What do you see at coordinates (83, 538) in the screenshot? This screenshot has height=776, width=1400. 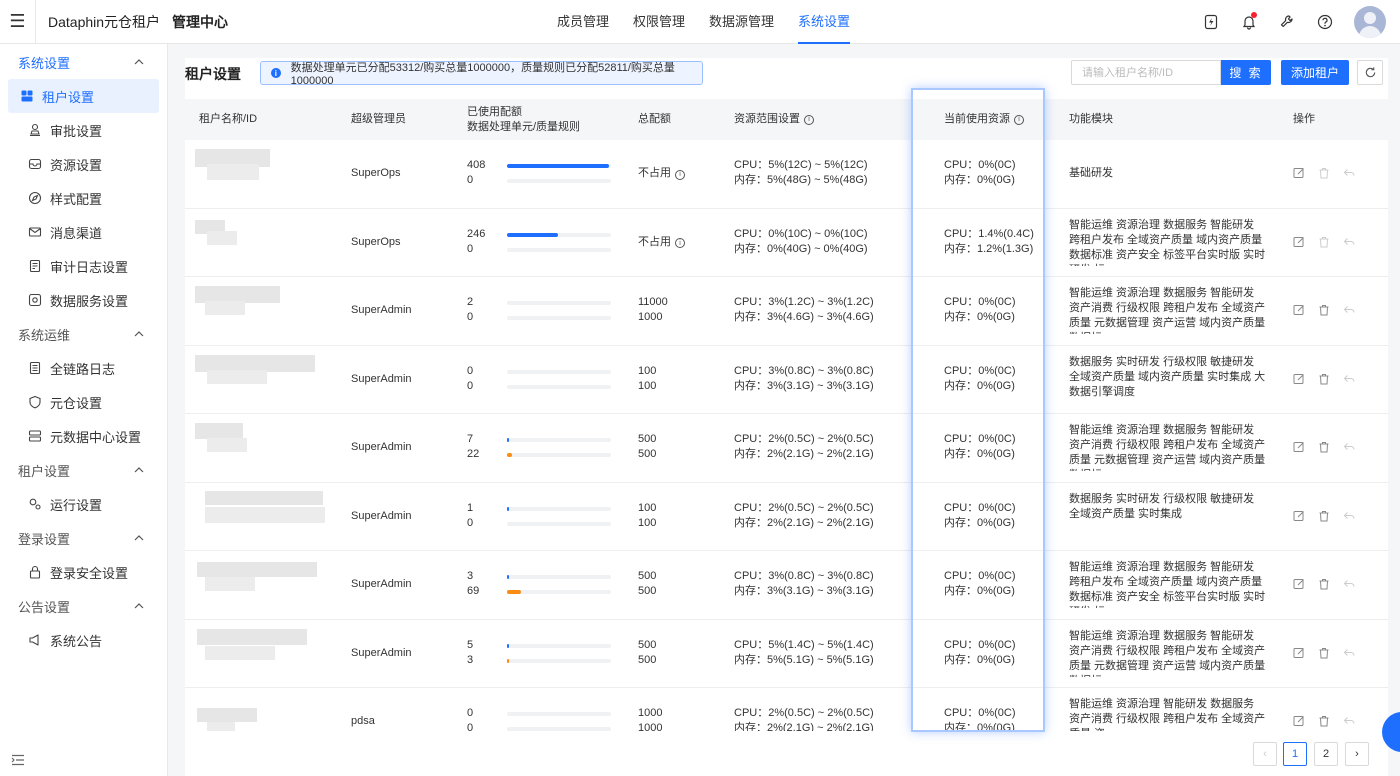 I see `sidebar-group-login-settings: 登录设置` at bounding box center [83, 538].